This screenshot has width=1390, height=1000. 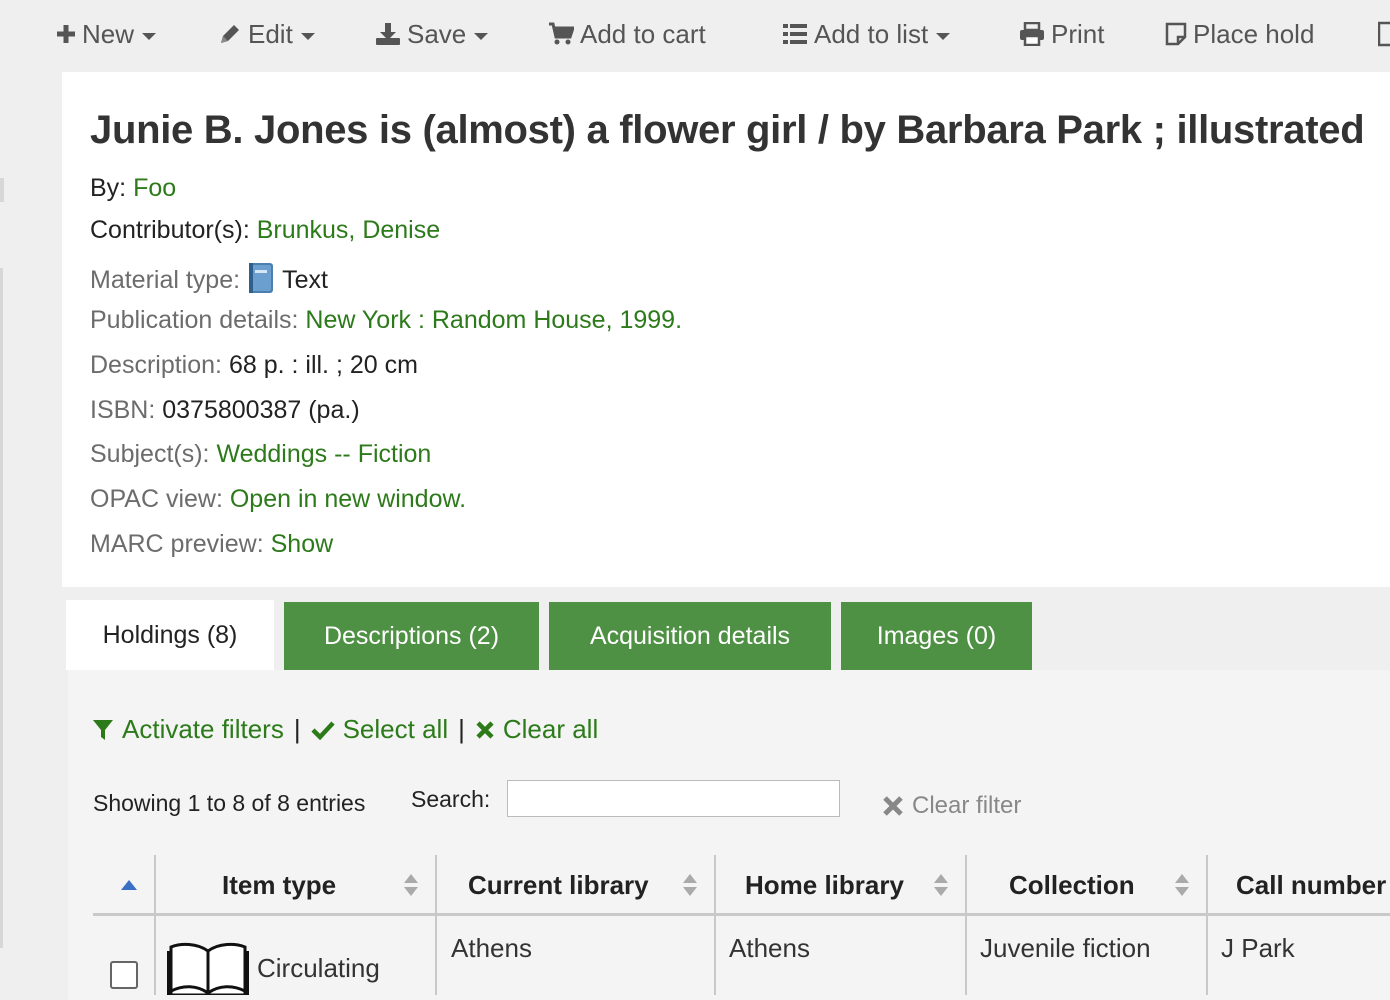 I want to click on new-label: New, so click(x=108, y=33).